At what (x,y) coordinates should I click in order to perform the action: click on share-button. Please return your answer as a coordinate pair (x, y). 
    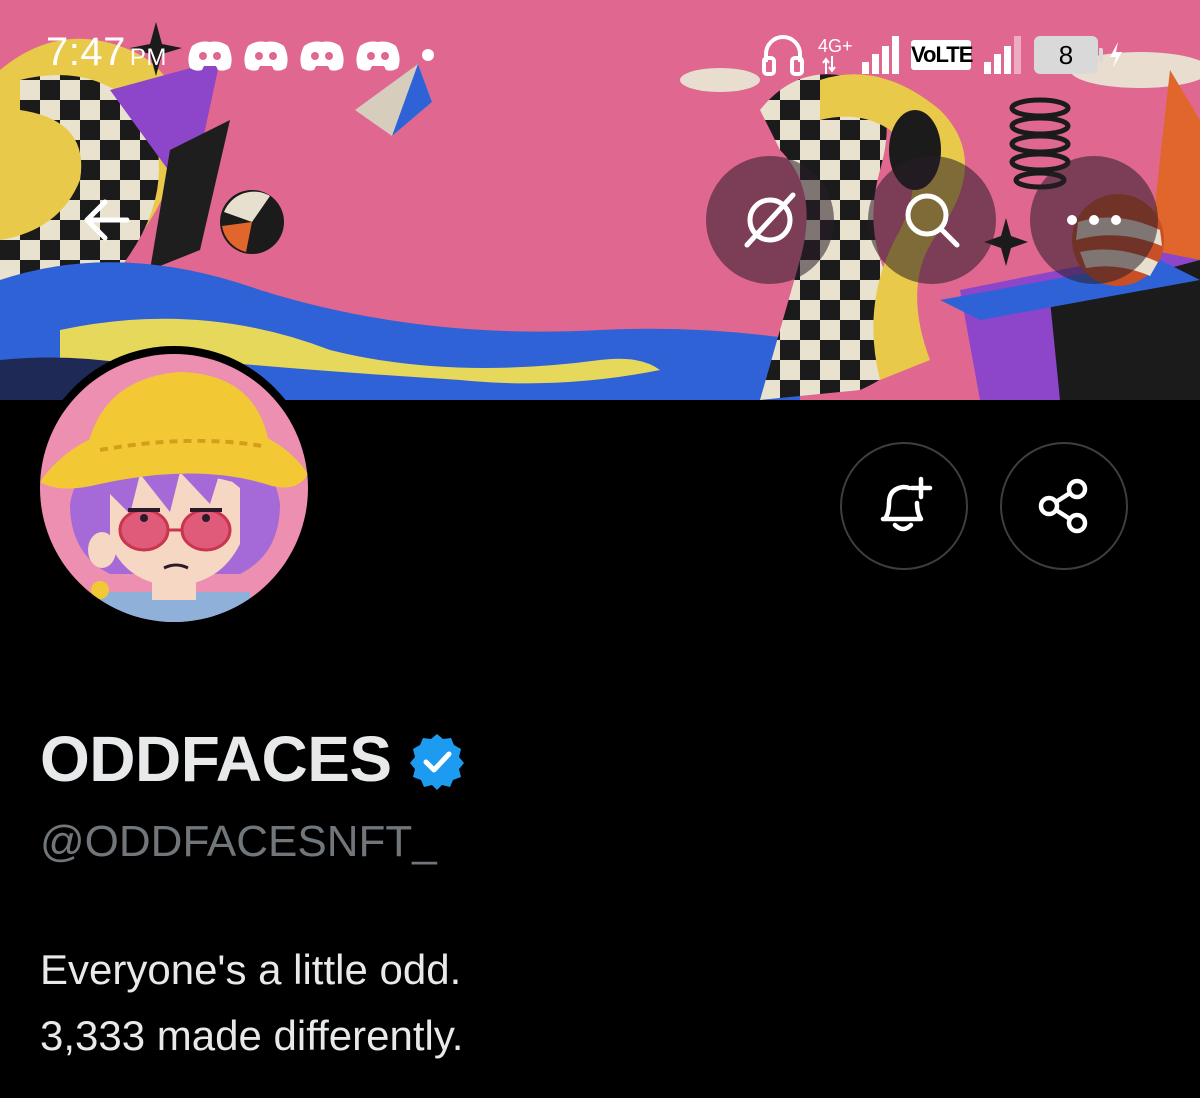
    Looking at the image, I should click on (1064, 506).